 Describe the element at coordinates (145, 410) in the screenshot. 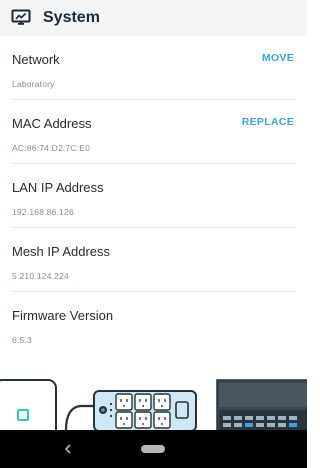

I see `power-strip-icon` at that location.